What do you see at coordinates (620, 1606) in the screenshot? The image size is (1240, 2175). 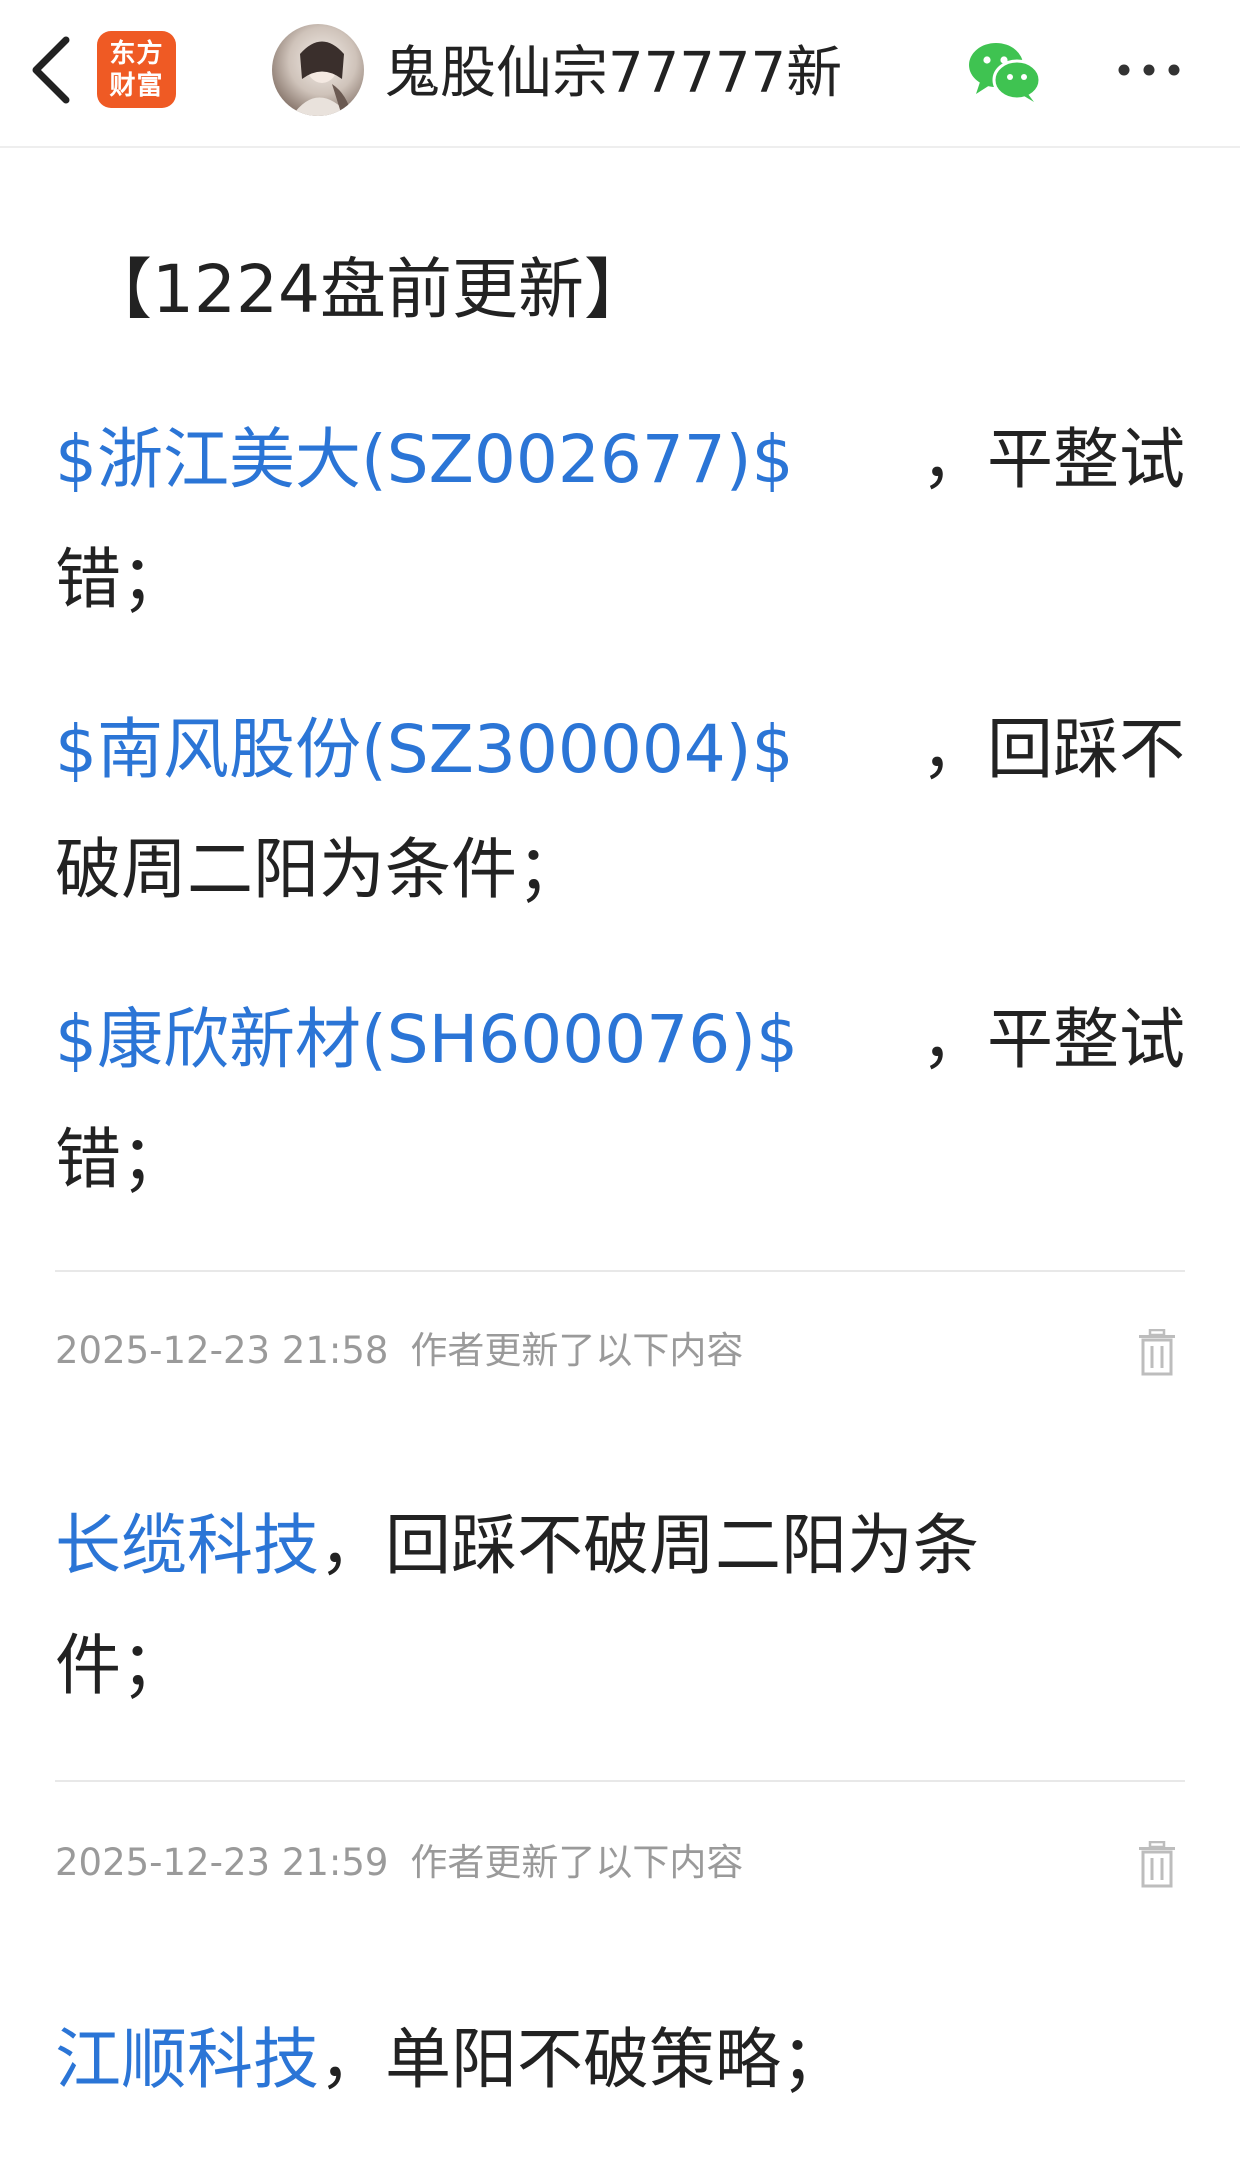 I see `update-paragraph: 长缆科技，回踩不破周二阳为条 件；` at bounding box center [620, 1606].